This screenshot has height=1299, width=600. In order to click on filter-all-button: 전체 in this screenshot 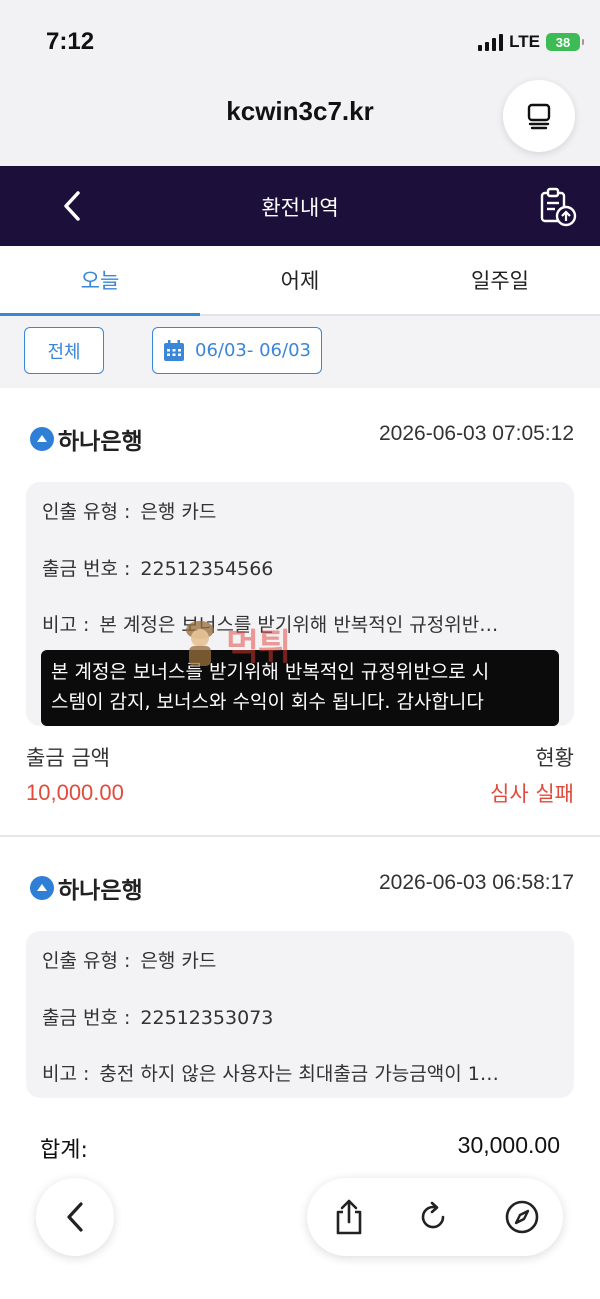, I will do `click(64, 350)`.